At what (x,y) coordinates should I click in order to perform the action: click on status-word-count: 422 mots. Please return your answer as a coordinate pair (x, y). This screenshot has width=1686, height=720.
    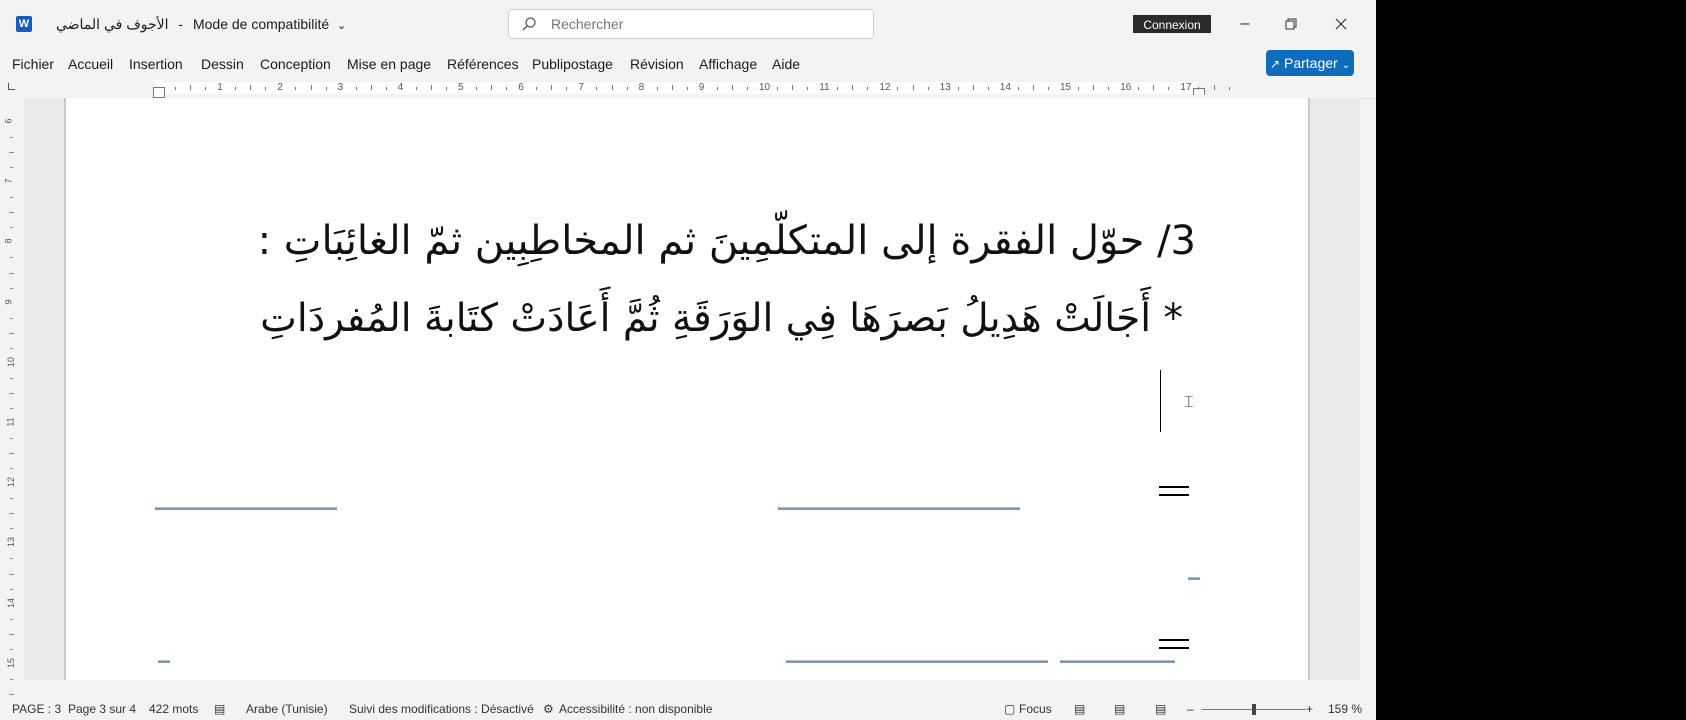
    Looking at the image, I should click on (173, 709).